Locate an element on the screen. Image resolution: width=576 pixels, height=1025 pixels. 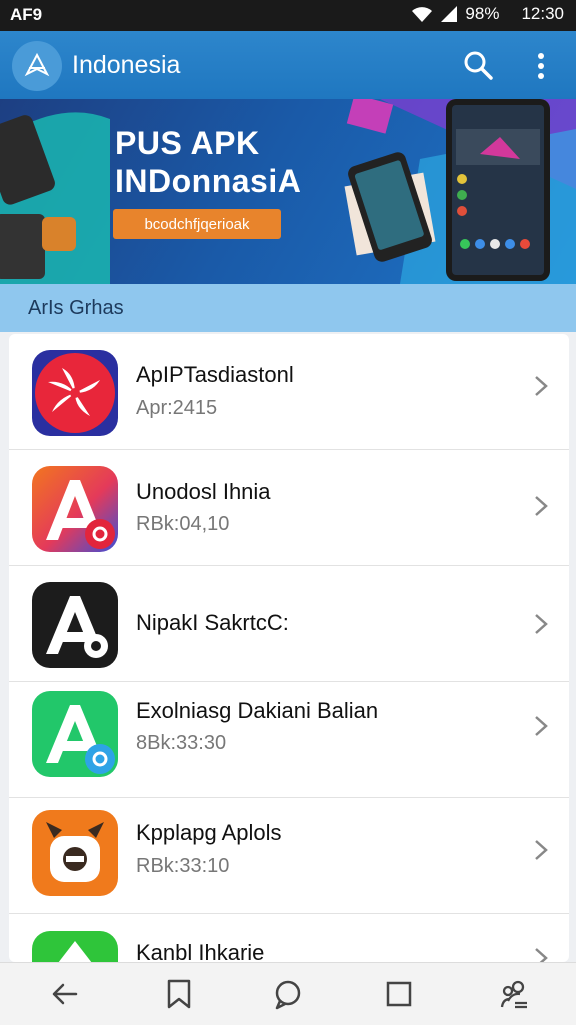
clock: 12:30 is located at coordinates (542, 13).